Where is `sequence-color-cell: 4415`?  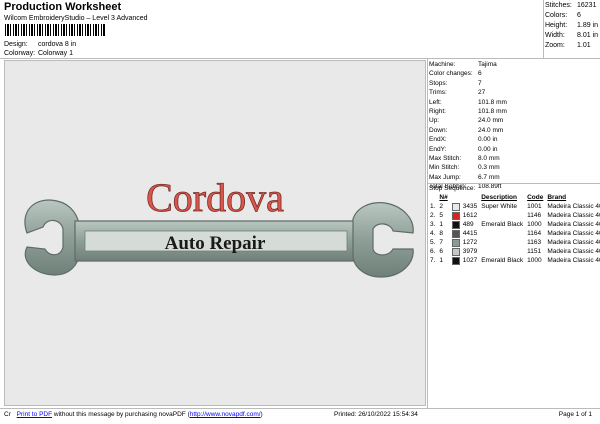
sequence-color-cell: 4415 is located at coordinates (464, 233).